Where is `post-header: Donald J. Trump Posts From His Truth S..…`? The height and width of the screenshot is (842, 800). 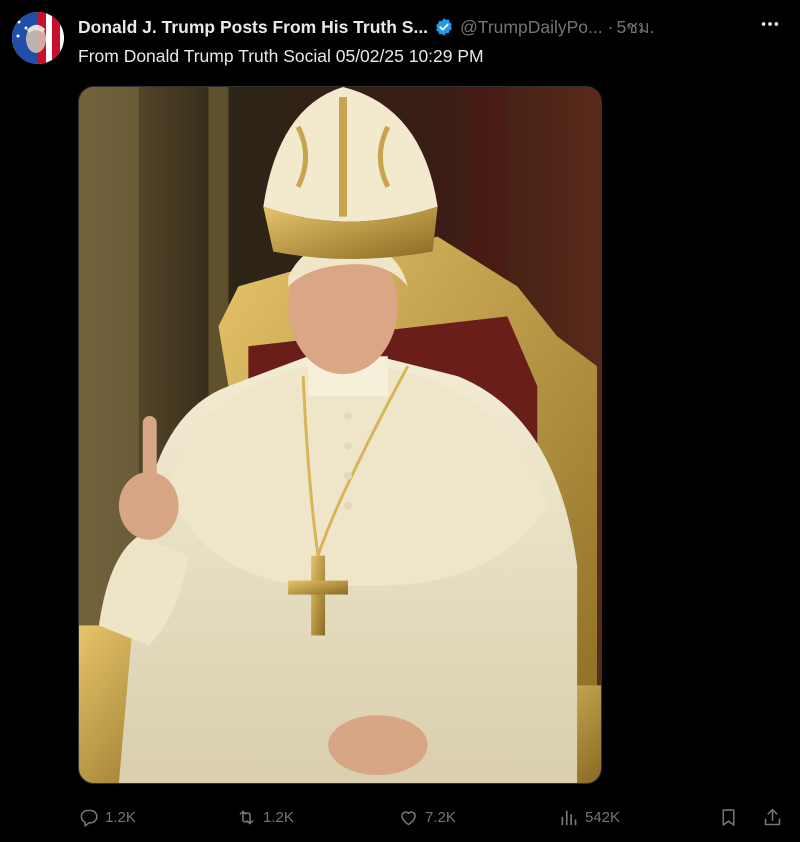 post-header: Donald J. Trump Posts From His Truth S..… is located at coordinates (432, 27).